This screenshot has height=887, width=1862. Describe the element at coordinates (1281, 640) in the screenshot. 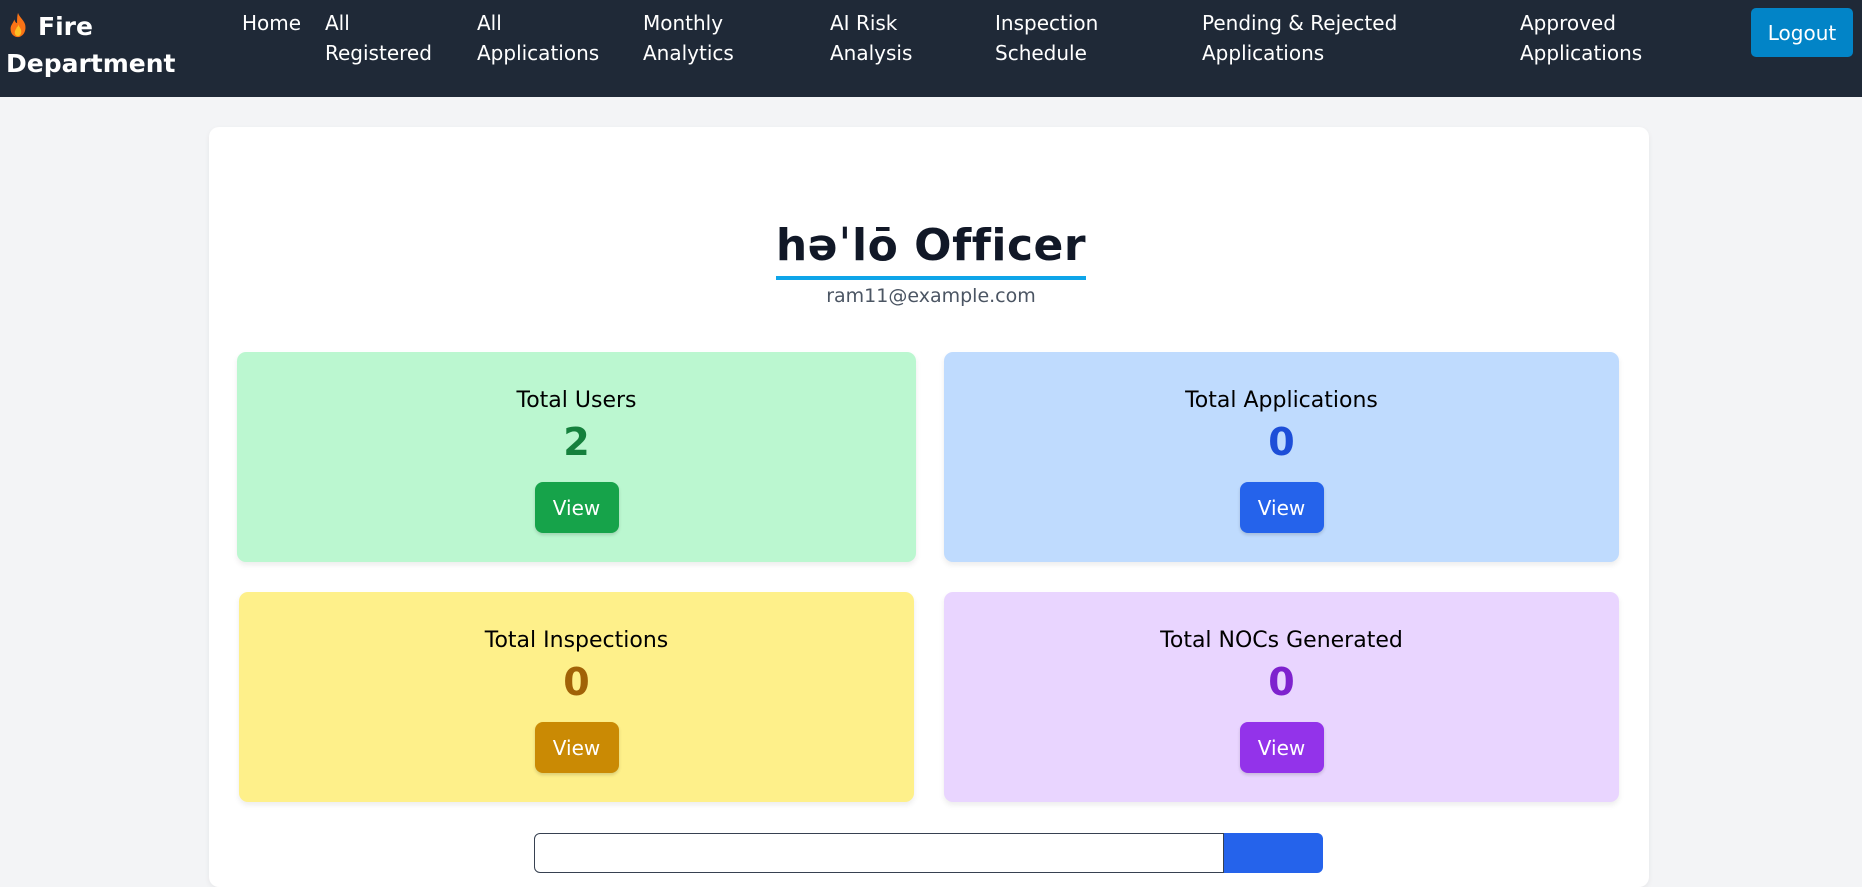

I see `stat-label: Total NOCs Generated` at that location.